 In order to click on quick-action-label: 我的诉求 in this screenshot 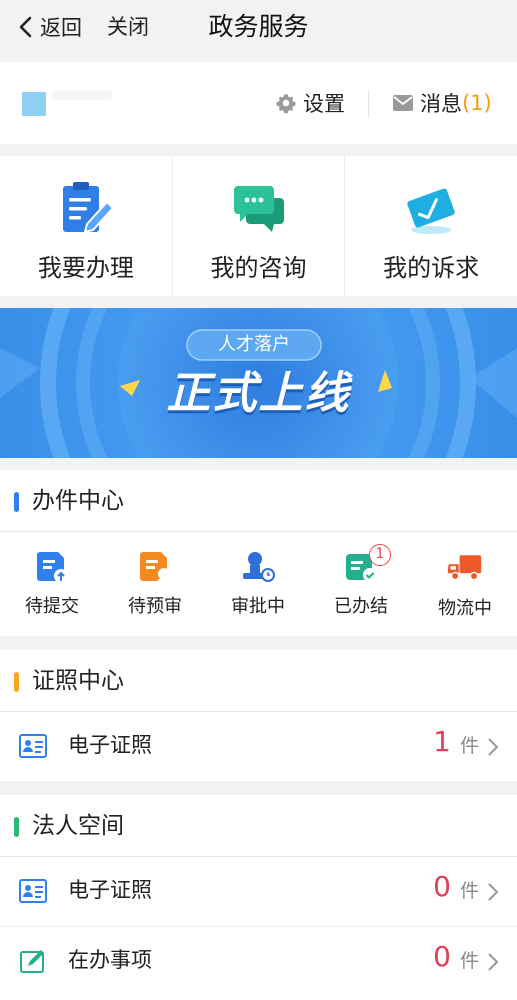, I will do `click(431, 268)`.